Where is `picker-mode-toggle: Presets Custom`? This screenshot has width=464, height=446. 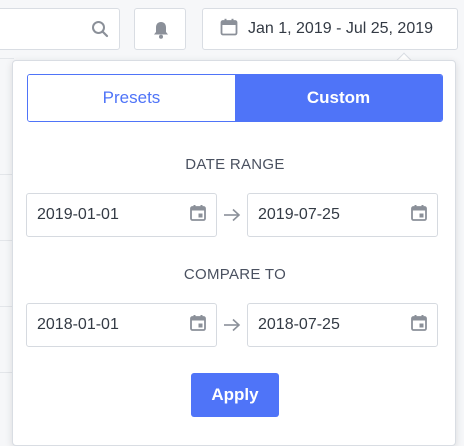
picker-mode-toggle: Presets Custom is located at coordinates (235, 98).